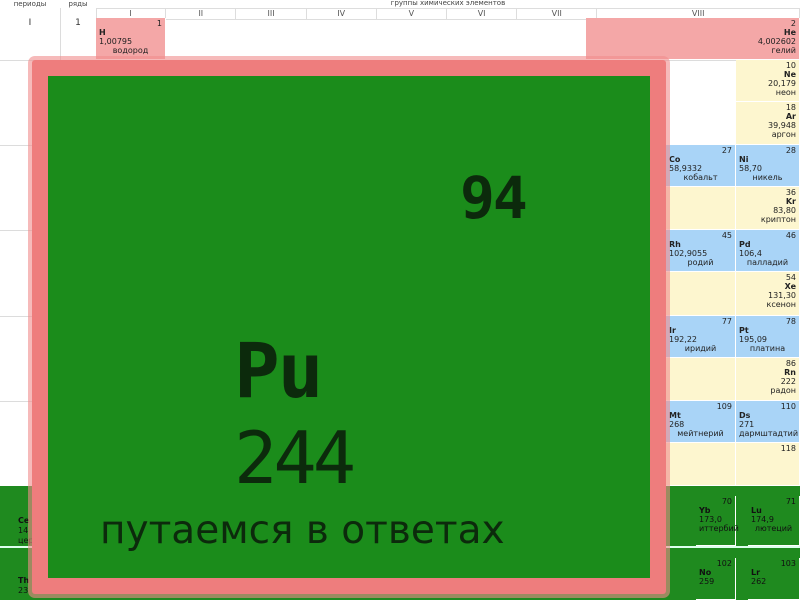 Image resolution: width=800 pixels, height=600 pixels. Describe the element at coordinates (683, 339) in the screenshot. I see `atomic-mass: 192,22` at that location.